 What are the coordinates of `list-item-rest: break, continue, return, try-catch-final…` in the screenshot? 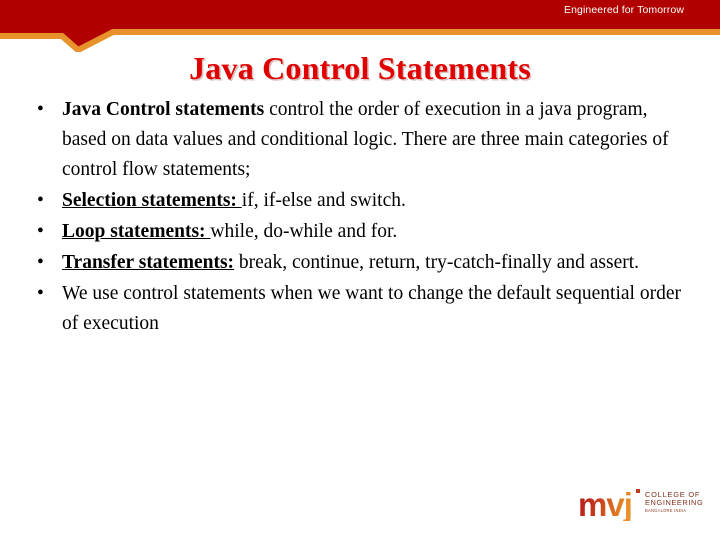 It's located at (437, 262).